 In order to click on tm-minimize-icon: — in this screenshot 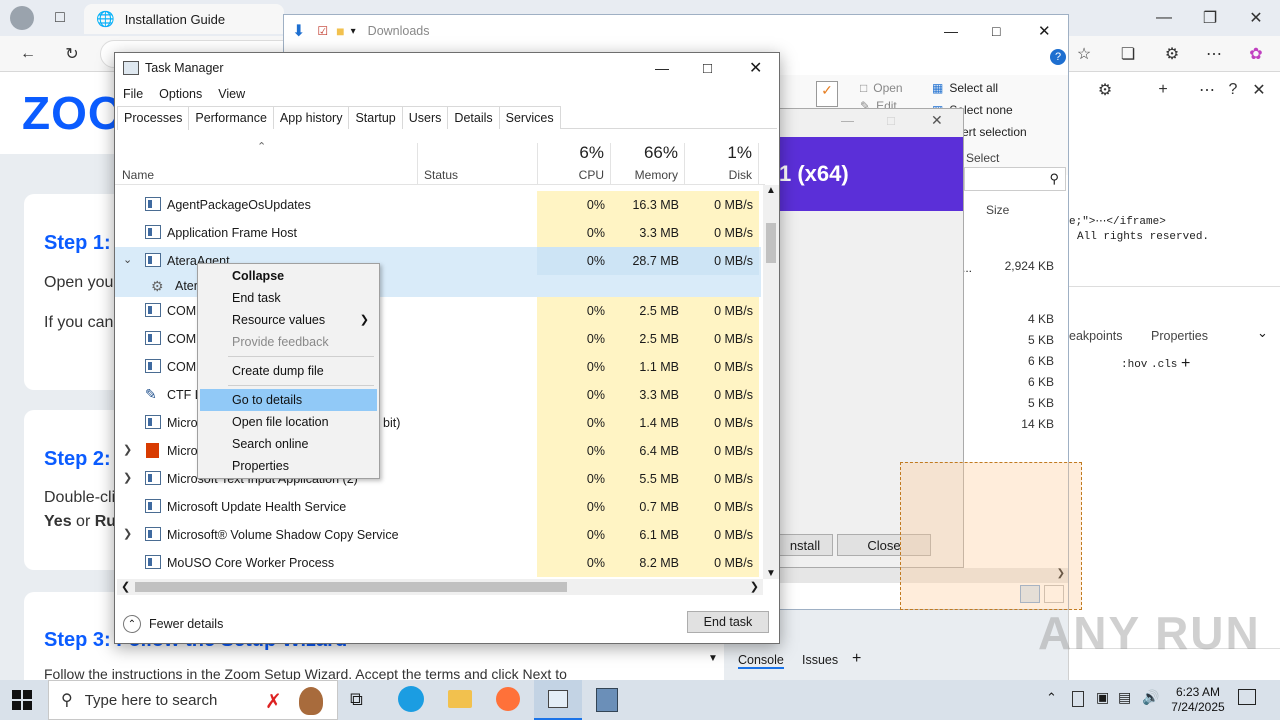, I will do `click(662, 68)`.